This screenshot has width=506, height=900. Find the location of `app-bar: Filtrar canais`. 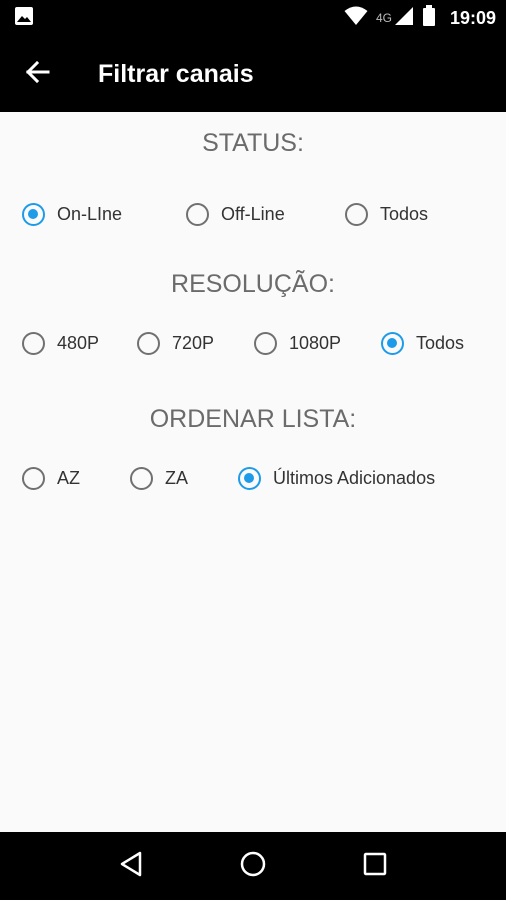

app-bar: Filtrar canais is located at coordinates (253, 74).